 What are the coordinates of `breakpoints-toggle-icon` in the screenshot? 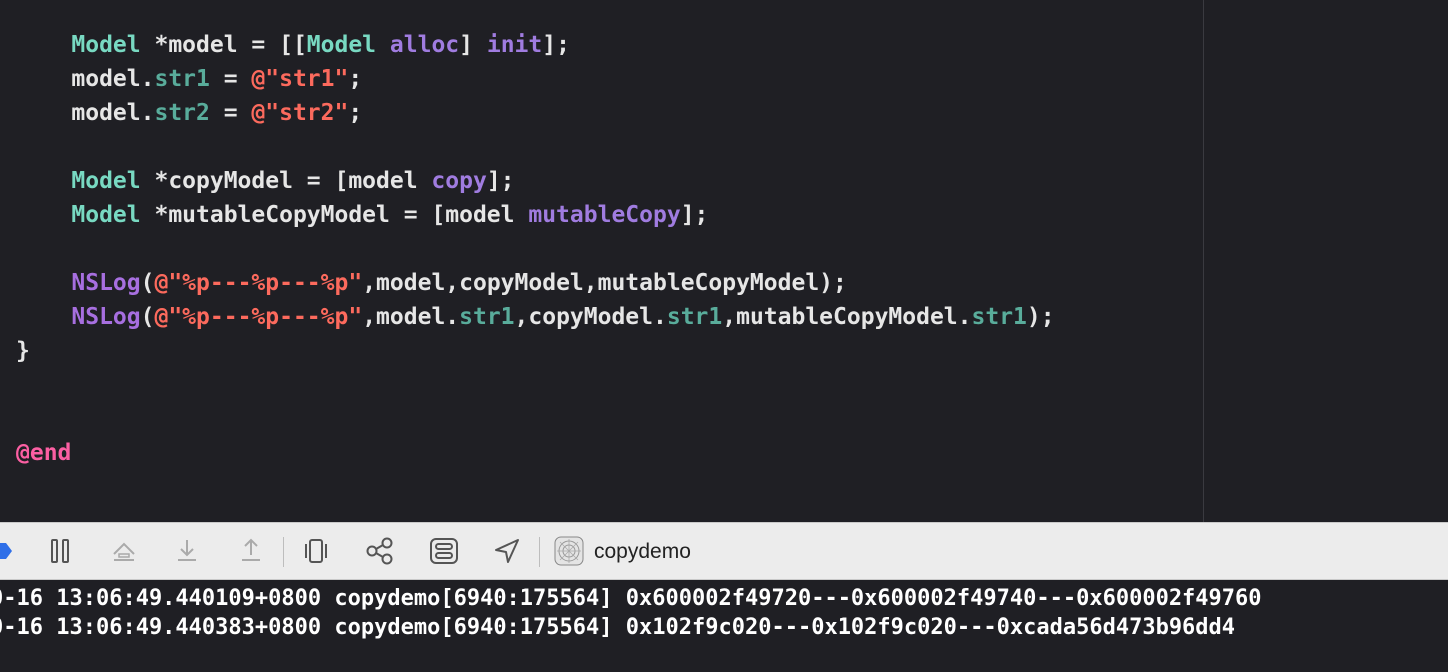 It's located at (9, 551).